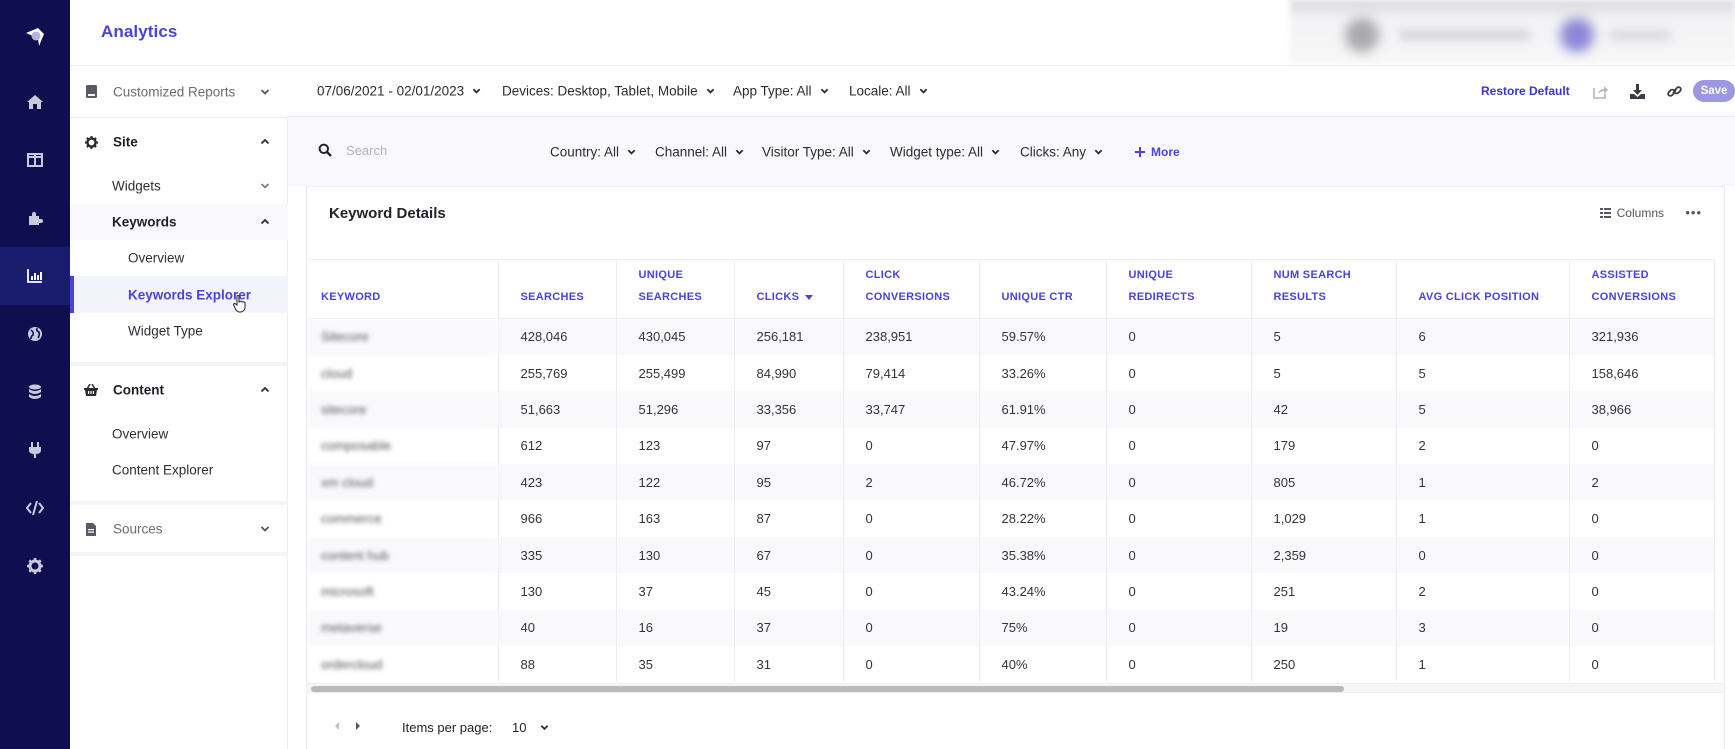 The width and height of the screenshot is (1735, 749). What do you see at coordinates (179, 294) in the screenshot?
I see `nav-keywords-explorer: Keywords Explorer` at bounding box center [179, 294].